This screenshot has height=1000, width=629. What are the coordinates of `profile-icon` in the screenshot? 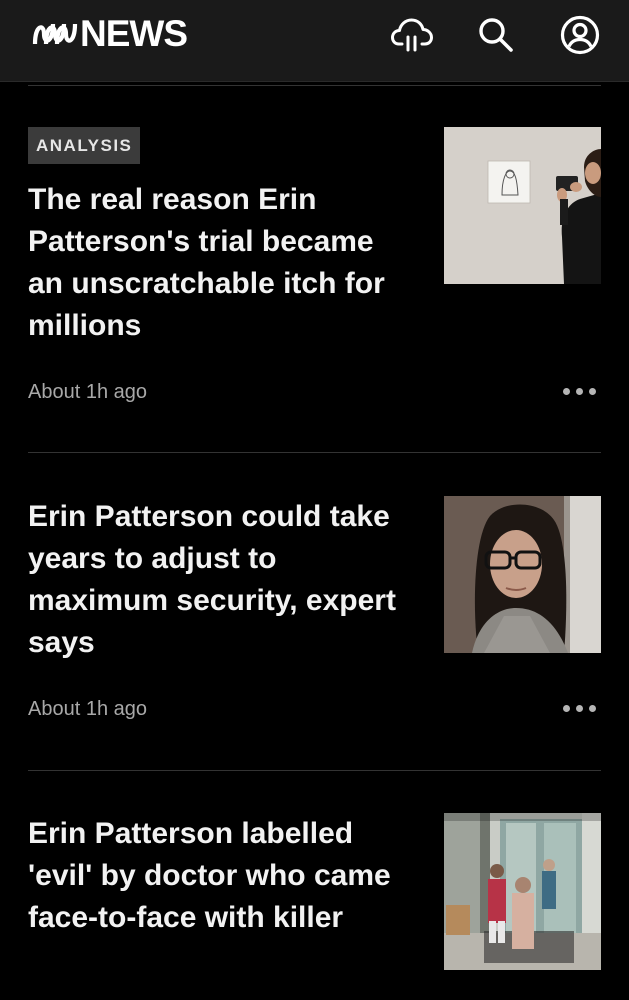 It's located at (580, 35).